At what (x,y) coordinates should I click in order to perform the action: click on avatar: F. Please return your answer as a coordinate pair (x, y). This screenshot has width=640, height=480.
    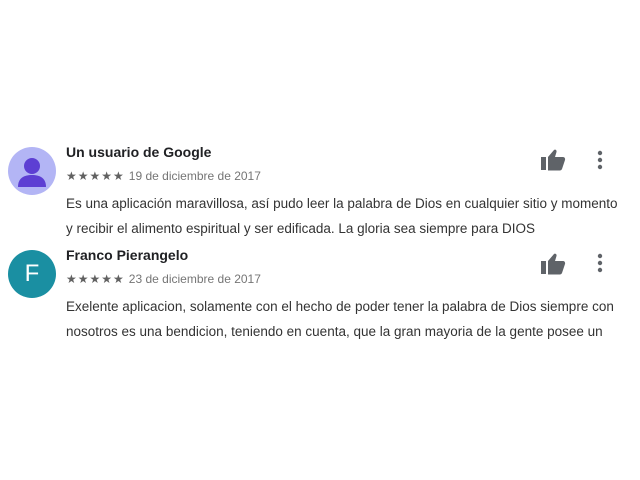
    Looking at the image, I should click on (32, 274).